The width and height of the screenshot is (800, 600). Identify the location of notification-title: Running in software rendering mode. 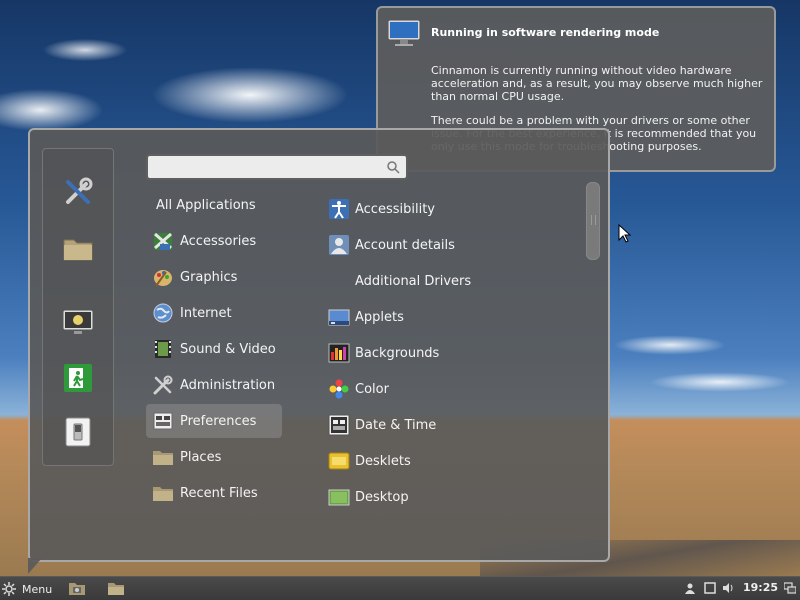
(545, 32).